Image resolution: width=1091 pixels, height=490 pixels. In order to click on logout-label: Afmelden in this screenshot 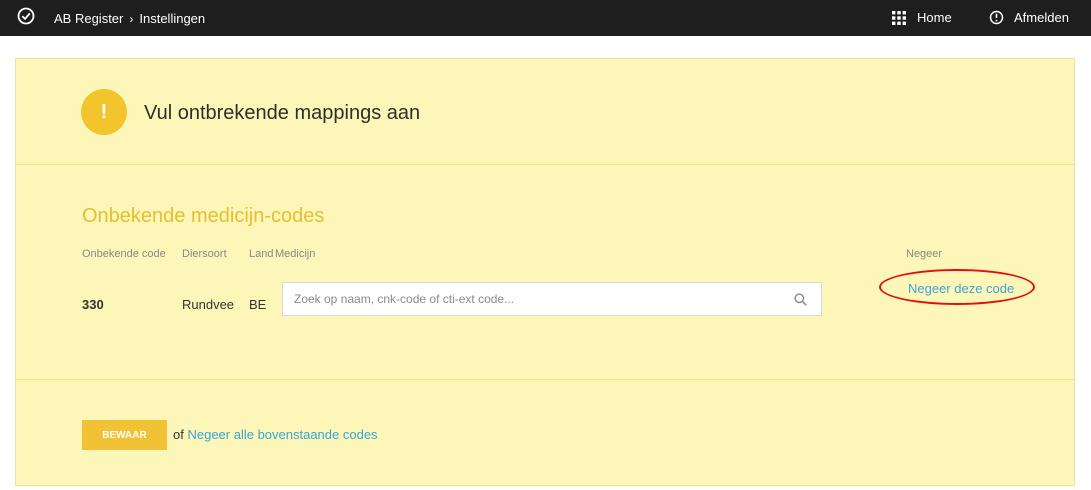, I will do `click(1041, 17)`.